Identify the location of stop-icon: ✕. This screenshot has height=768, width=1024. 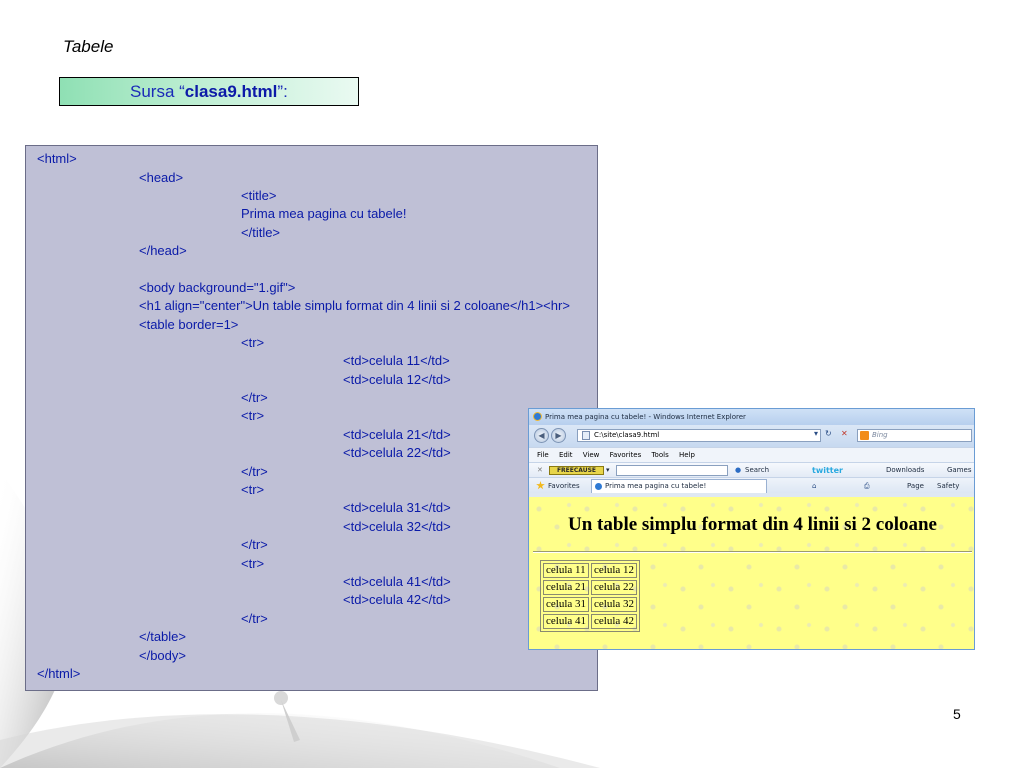
(844, 433).